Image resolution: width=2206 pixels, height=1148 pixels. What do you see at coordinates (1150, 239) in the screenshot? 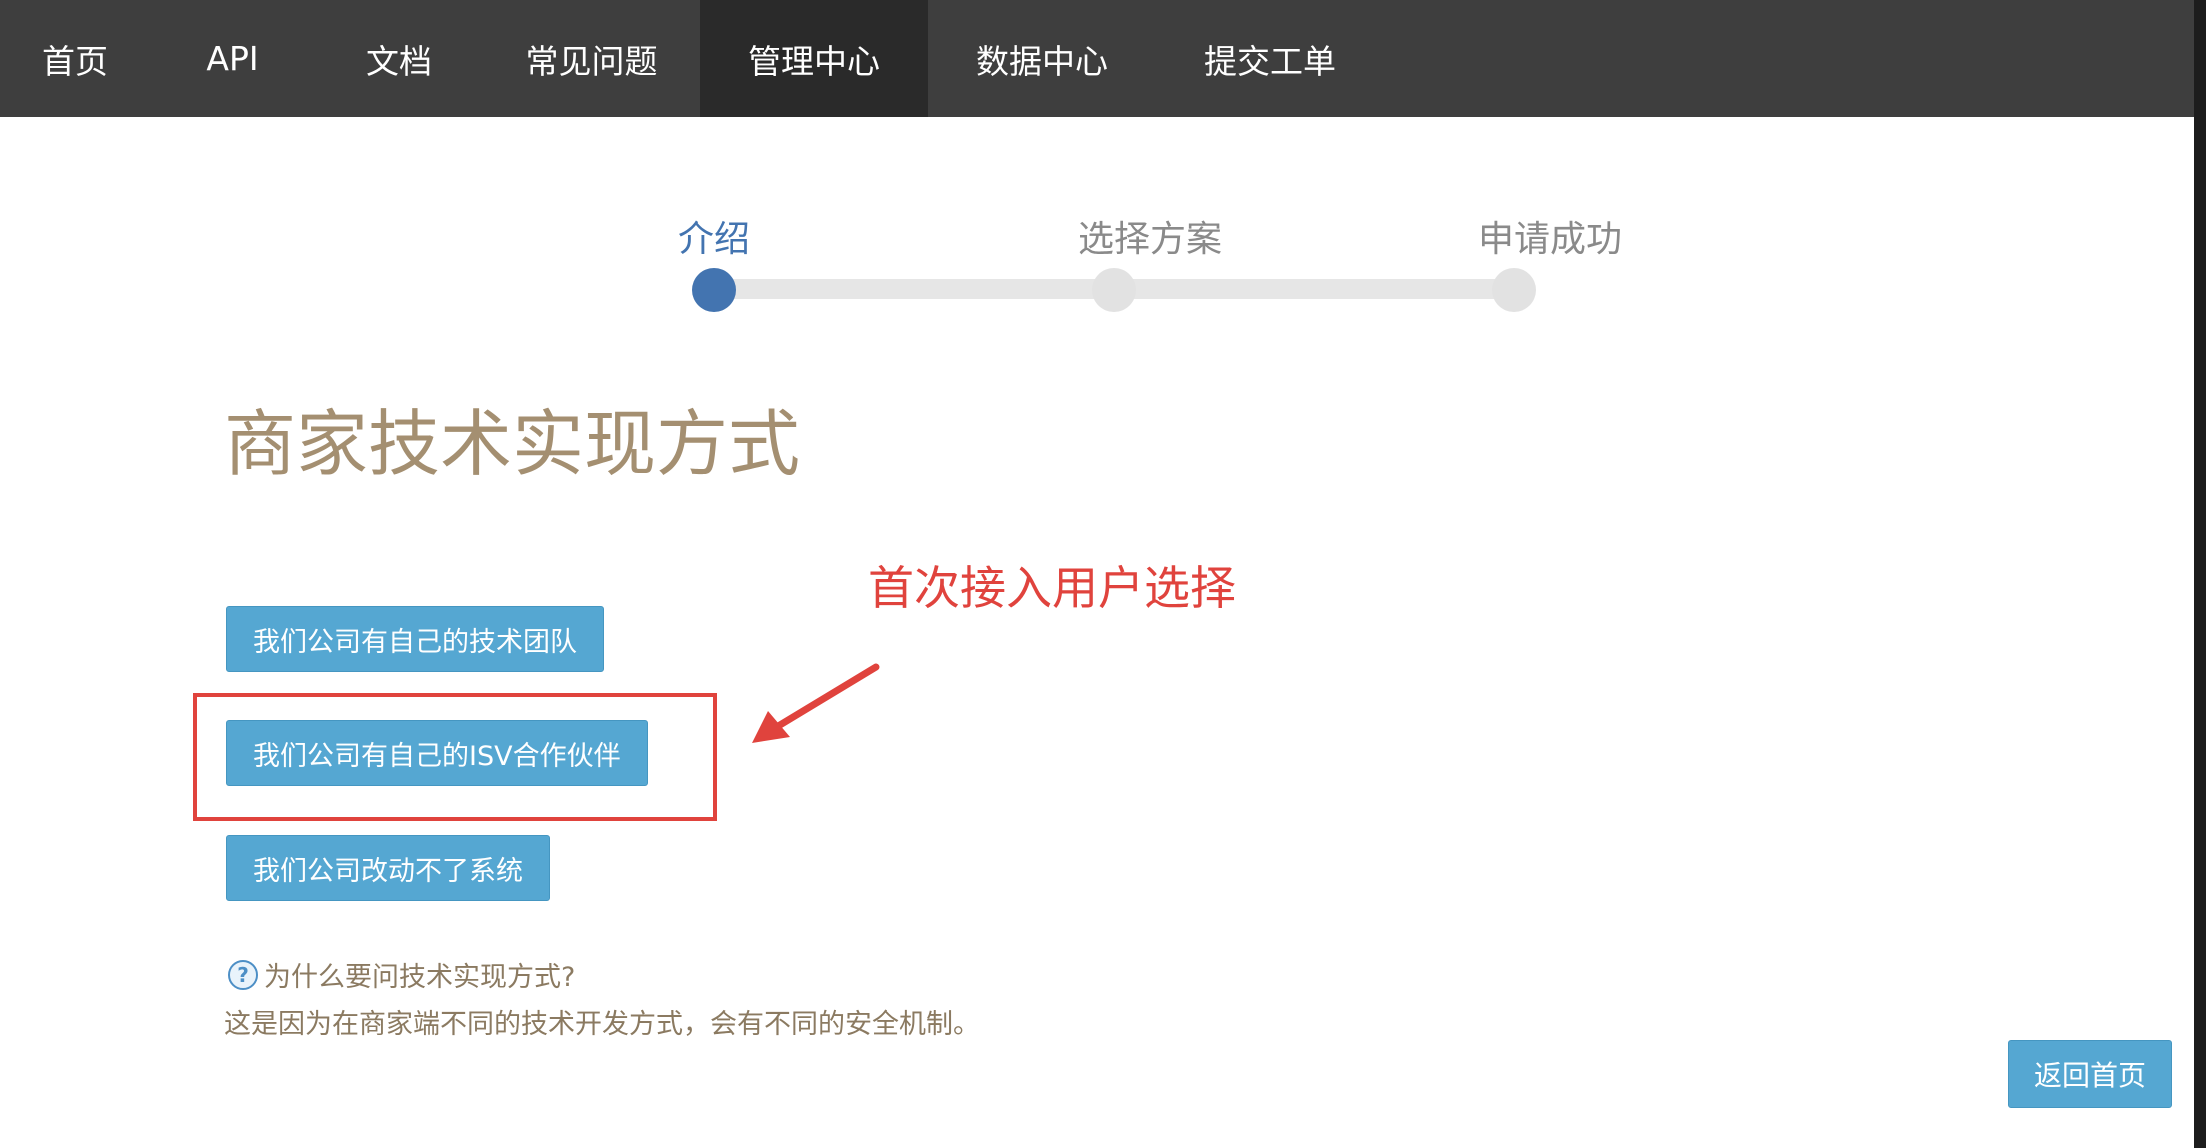
I see `step-label-choose-plan: 选择方案` at bounding box center [1150, 239].